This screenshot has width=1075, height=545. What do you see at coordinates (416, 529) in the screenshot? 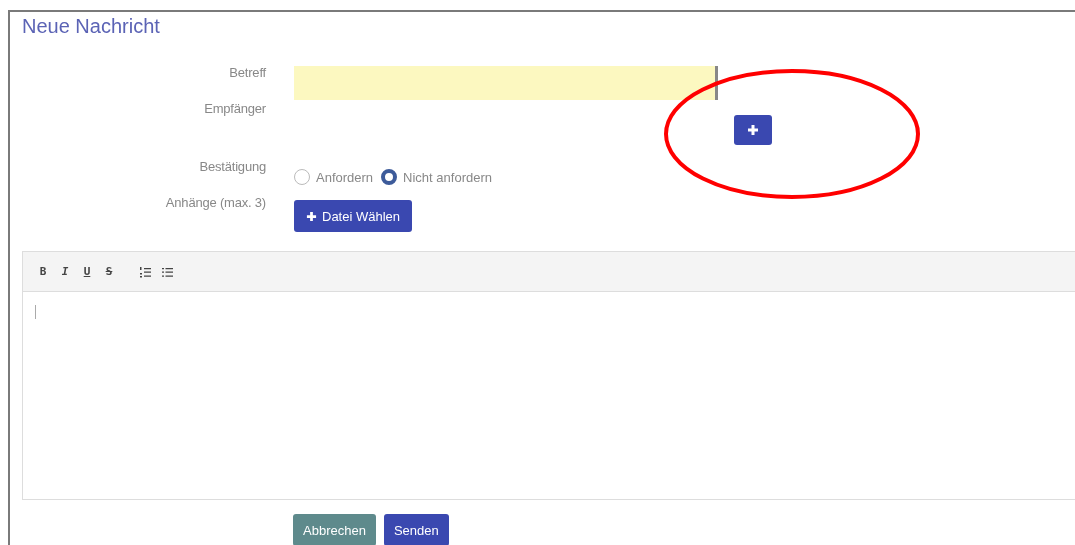
I see `send-button: Senden` at bounding box center [416, 529].